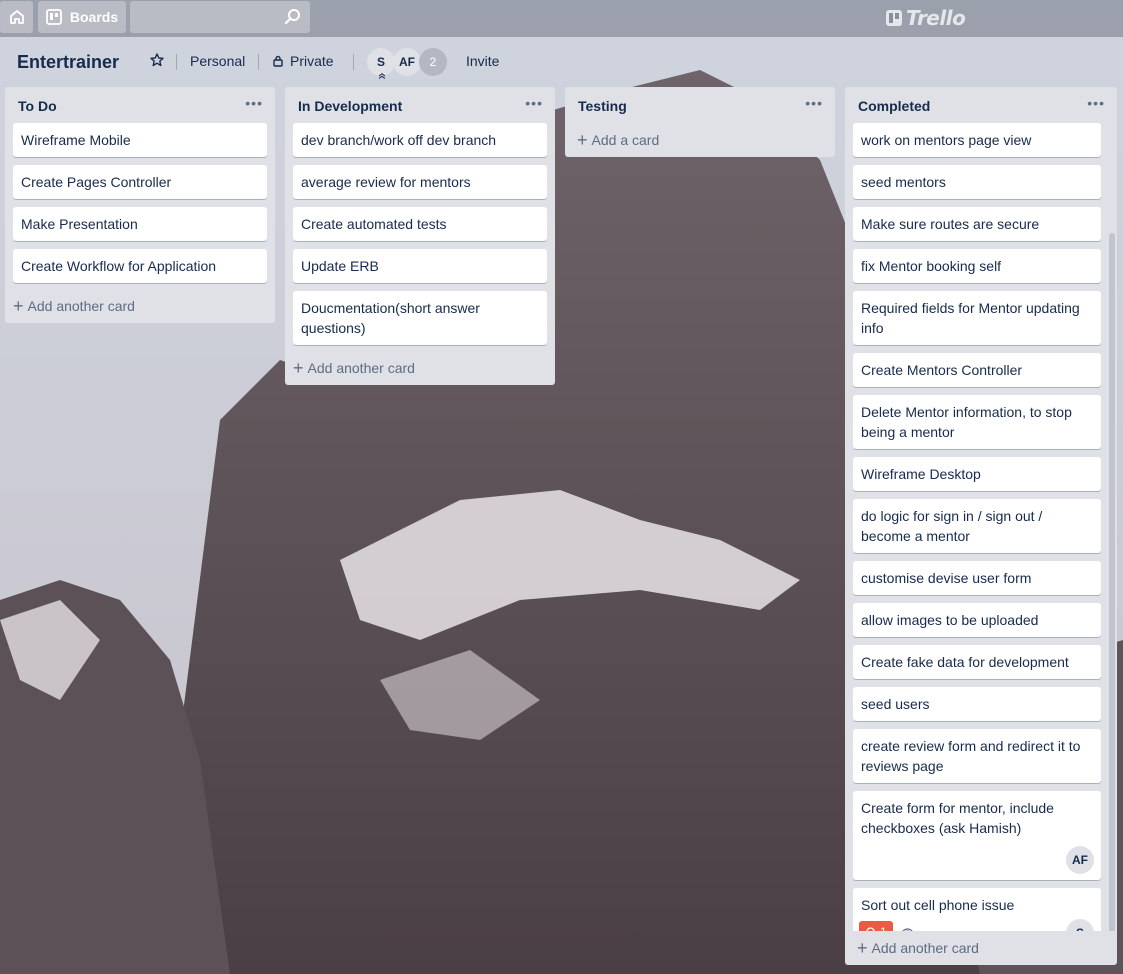  Describe the element at coordinates (894, 106) in the screenshot. I see `list-title: Completed` at that location.